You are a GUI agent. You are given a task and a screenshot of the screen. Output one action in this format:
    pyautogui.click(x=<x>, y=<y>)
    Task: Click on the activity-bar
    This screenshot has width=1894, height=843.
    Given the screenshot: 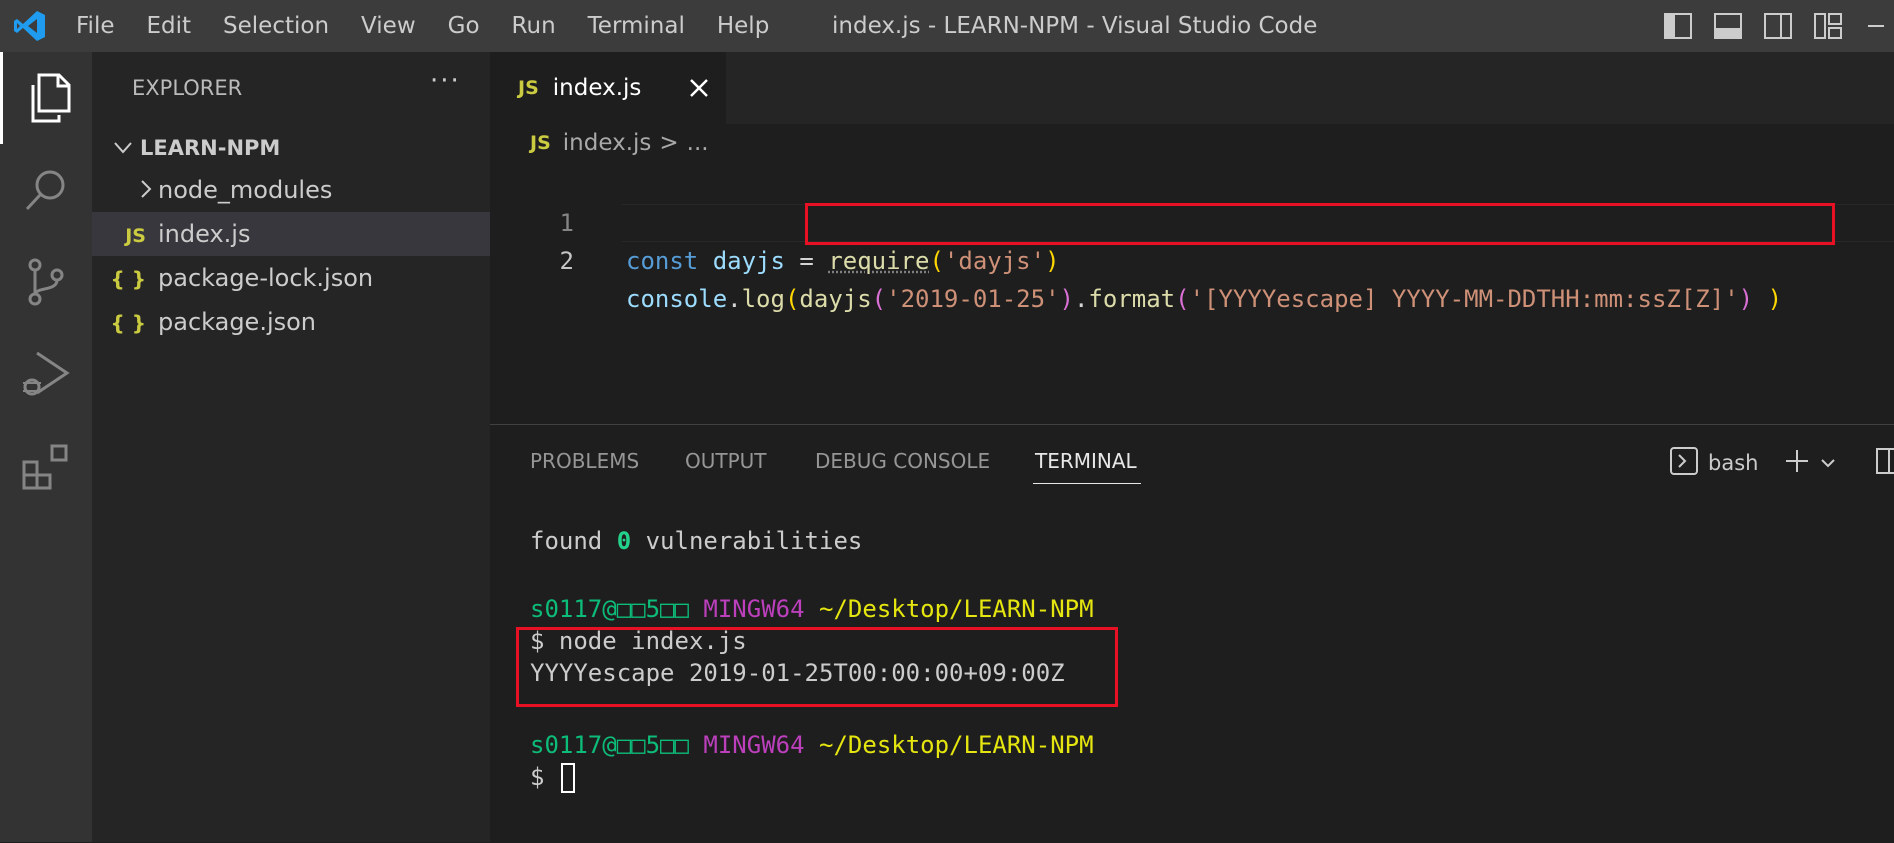 What is the action you would take?
    pyautogui.click(x=46, y=447)
    